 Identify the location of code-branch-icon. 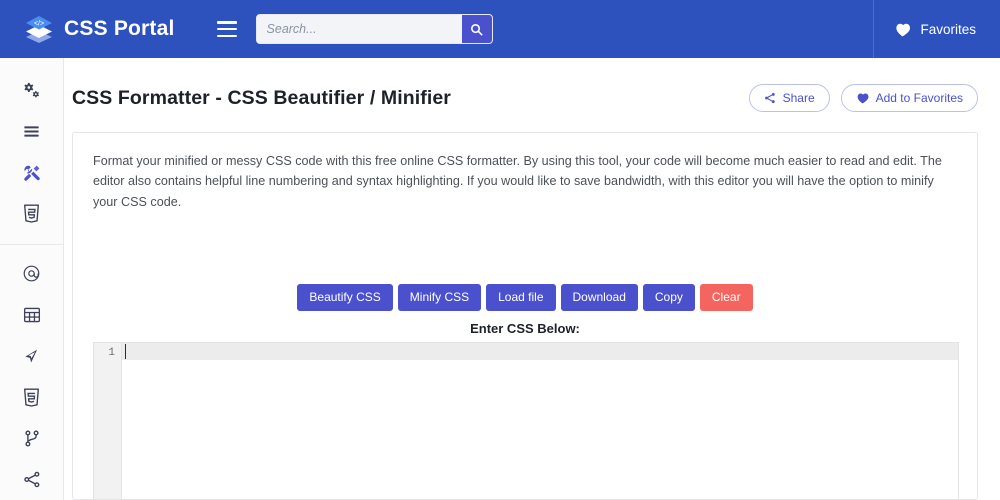
(31, 438).